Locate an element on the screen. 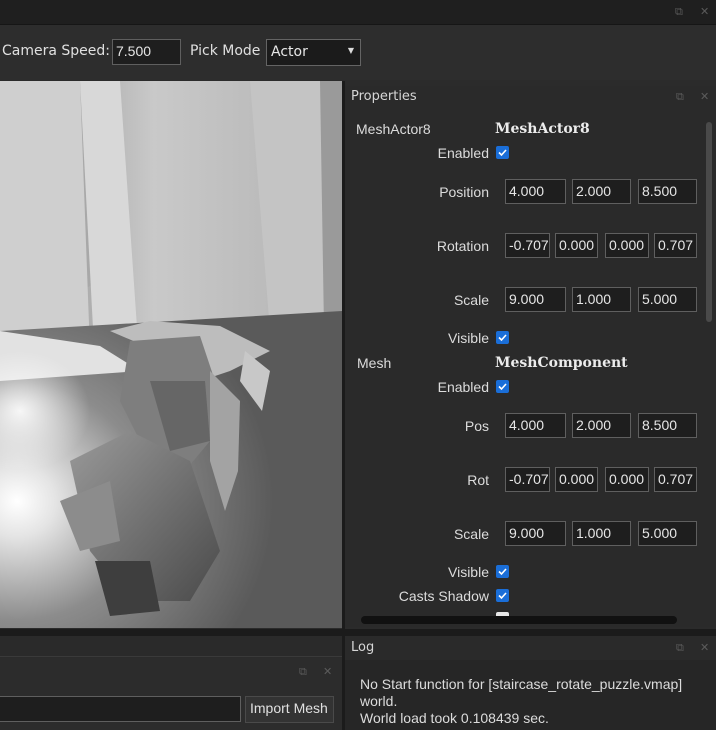 Image resolution: width=716 pixels, height=730 pixels. pos-x-input: 4.000 is located at coordinates (535, 425).